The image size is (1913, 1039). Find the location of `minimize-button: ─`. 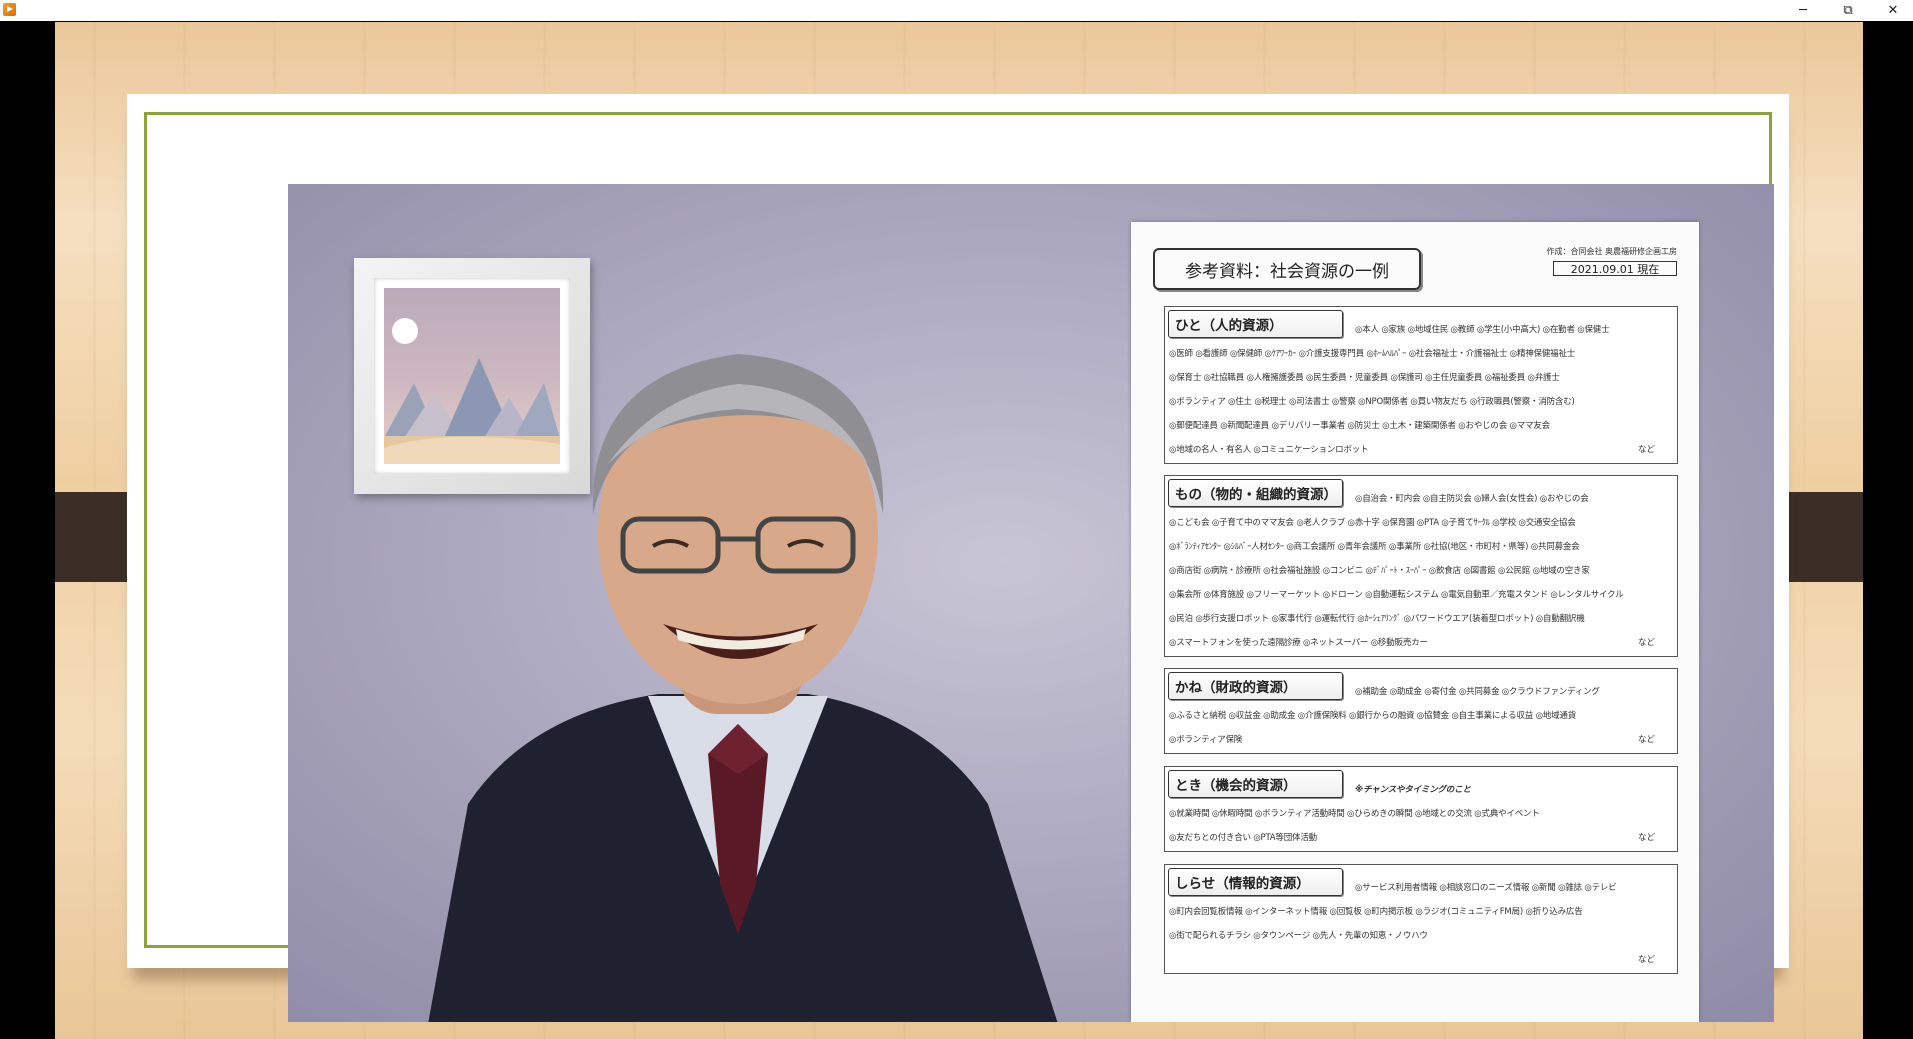

minimize-button: ─ is located at coordinates (1803, 10).